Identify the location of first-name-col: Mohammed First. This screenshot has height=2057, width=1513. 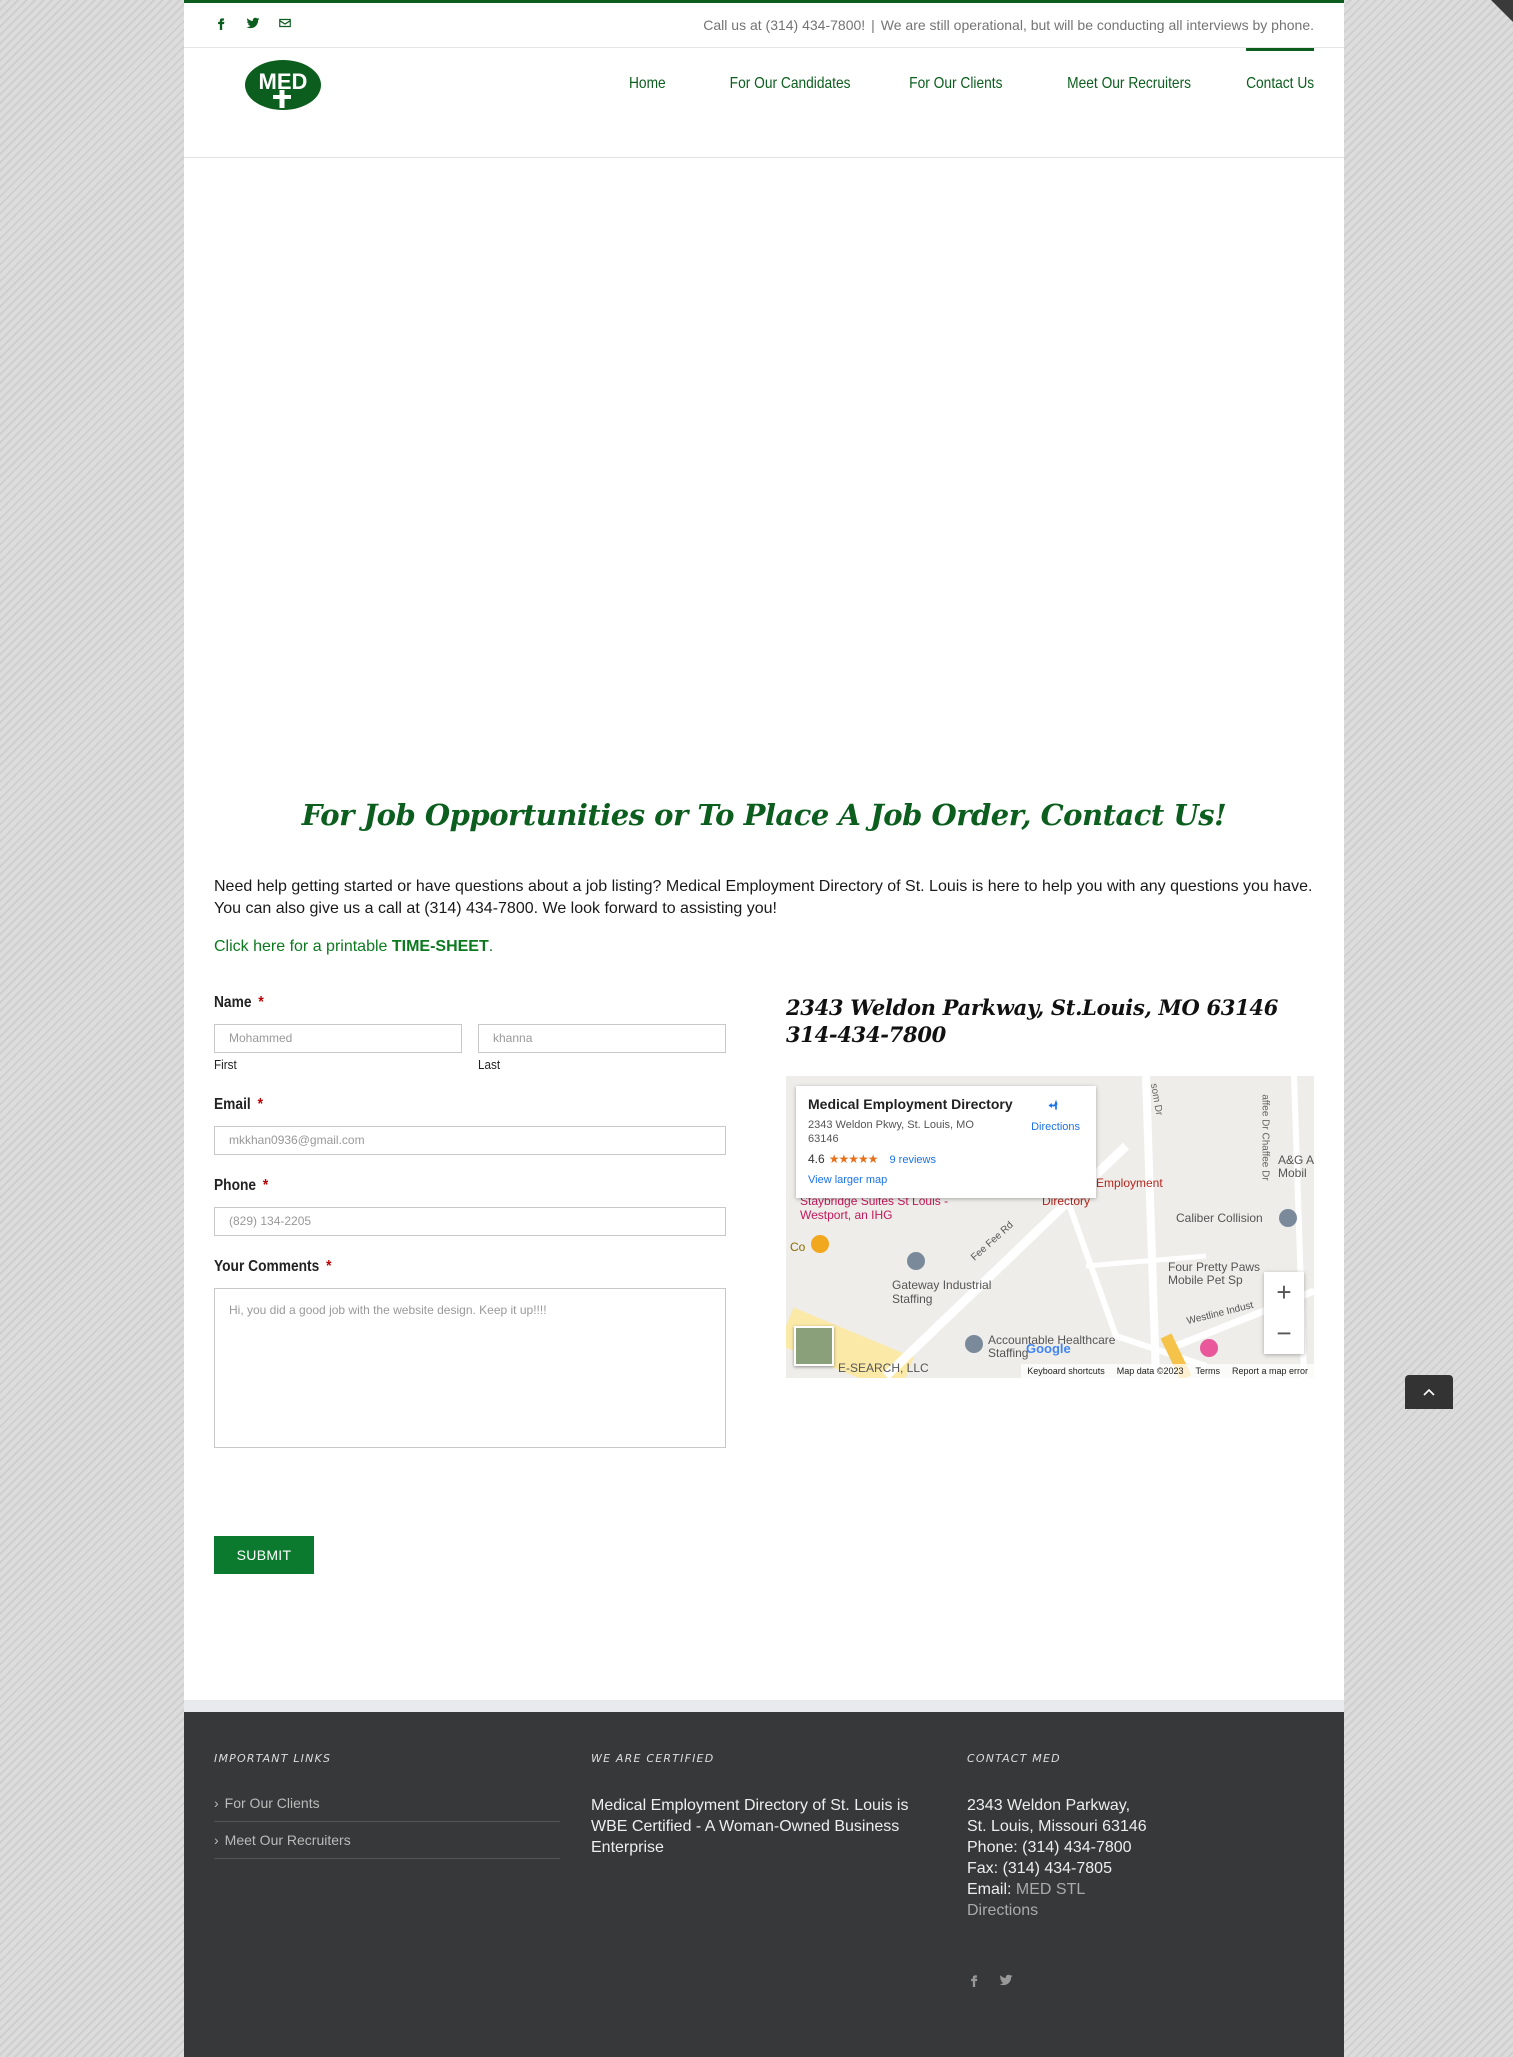
(338, 1049).